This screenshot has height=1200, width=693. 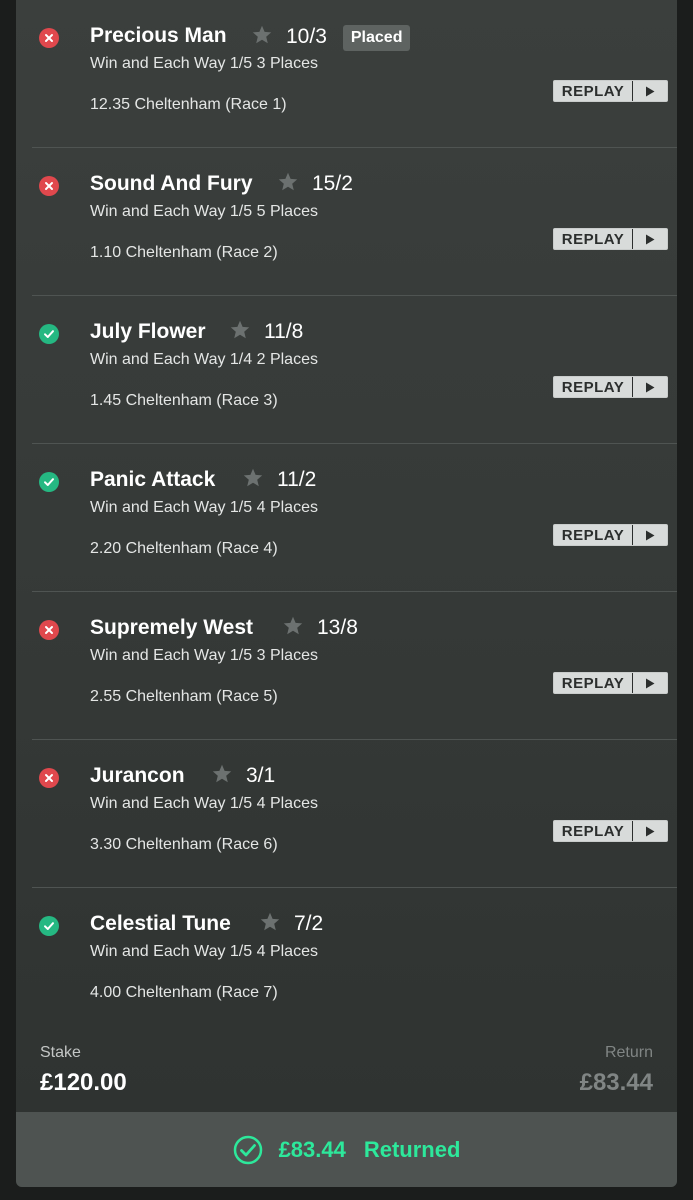 What do you see at coordinates (83, 1082) in the screenshot?
I see `stake-value: £120.00` at bounding box center [83, 1082].